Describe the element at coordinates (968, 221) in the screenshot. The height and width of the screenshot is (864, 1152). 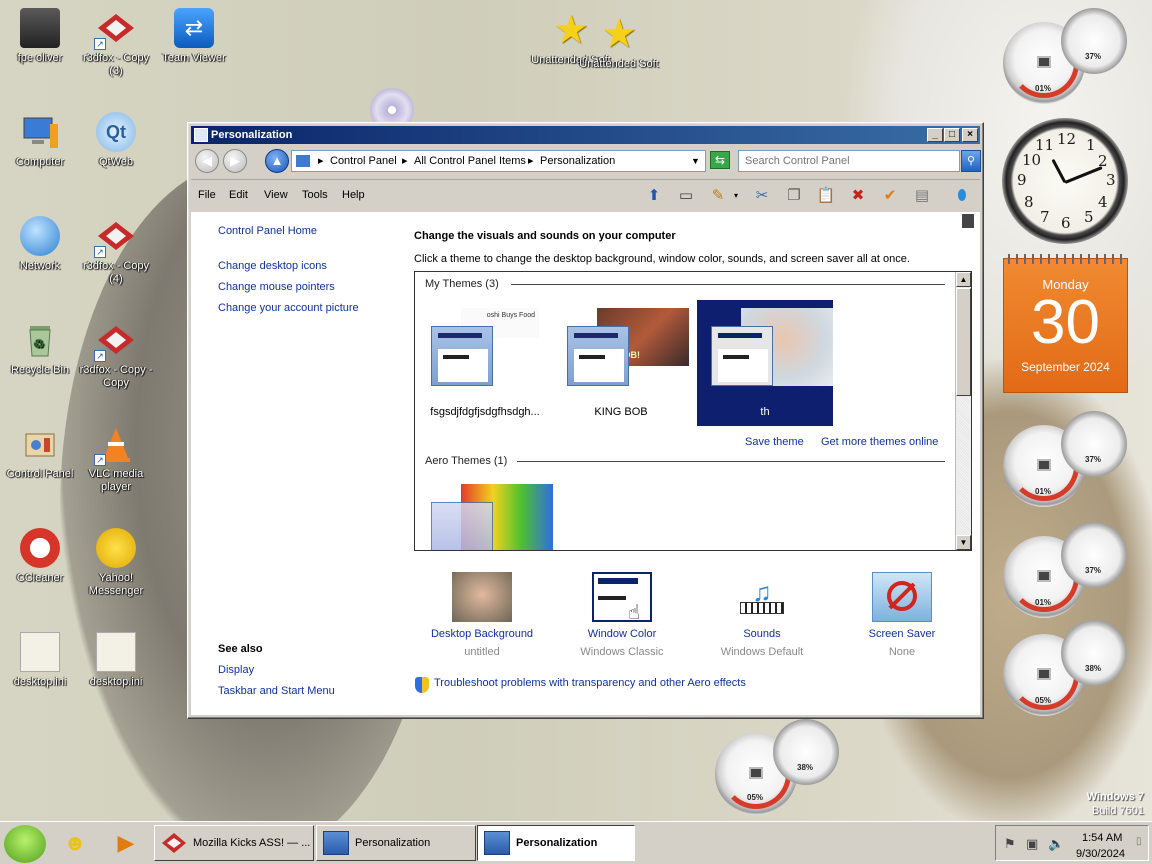
I see `help-book-icon` at that location.